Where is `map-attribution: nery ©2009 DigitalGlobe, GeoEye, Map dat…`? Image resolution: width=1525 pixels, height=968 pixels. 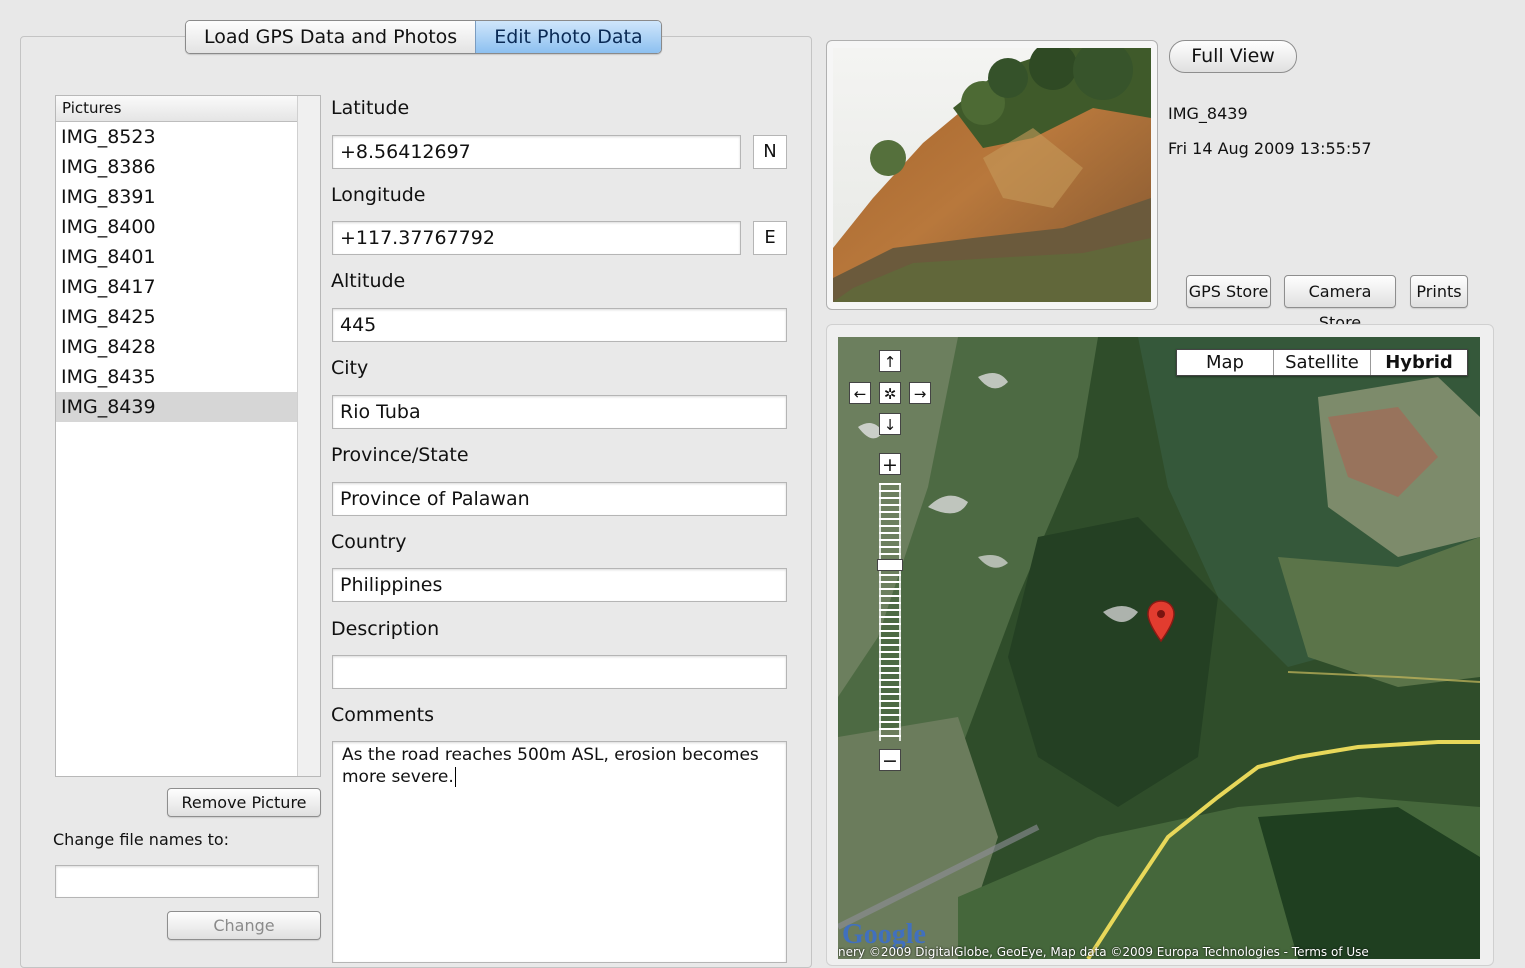 map-attribution: nery ©2009 DigitalGlobe, GeoEye, Map dat… is located at coordinates (1159, 952).